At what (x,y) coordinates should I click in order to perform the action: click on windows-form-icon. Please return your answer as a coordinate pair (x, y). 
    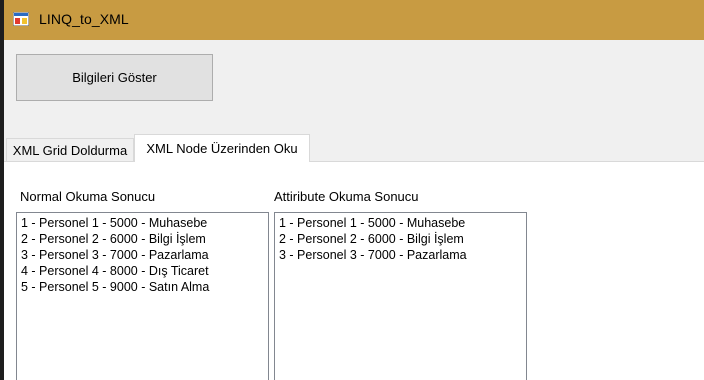
    Looking at the image, I should click on (21, 19).